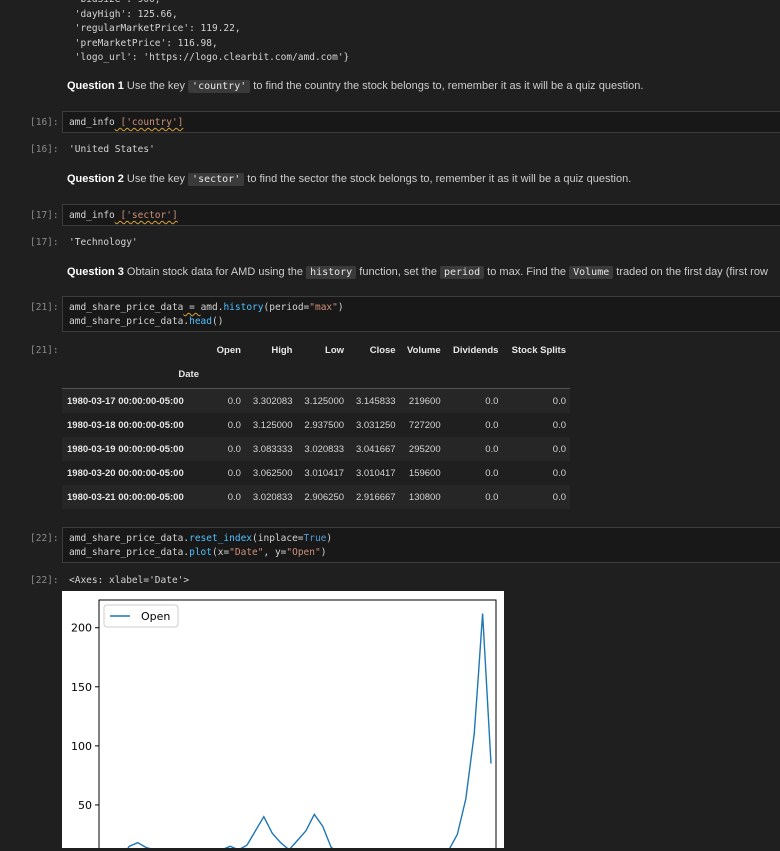 Image resolution: width=780 pixels, height=851 pixels. What do you see at coordinates (329, 538) in the screenshot?
I see `c22-close: )` at bounding box center [329, 538].